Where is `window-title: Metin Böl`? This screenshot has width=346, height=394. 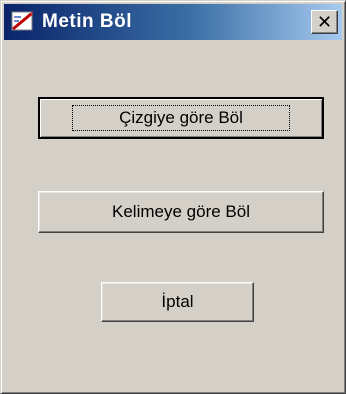 window-title: Metin Böl is located at coordinates (87, 21).